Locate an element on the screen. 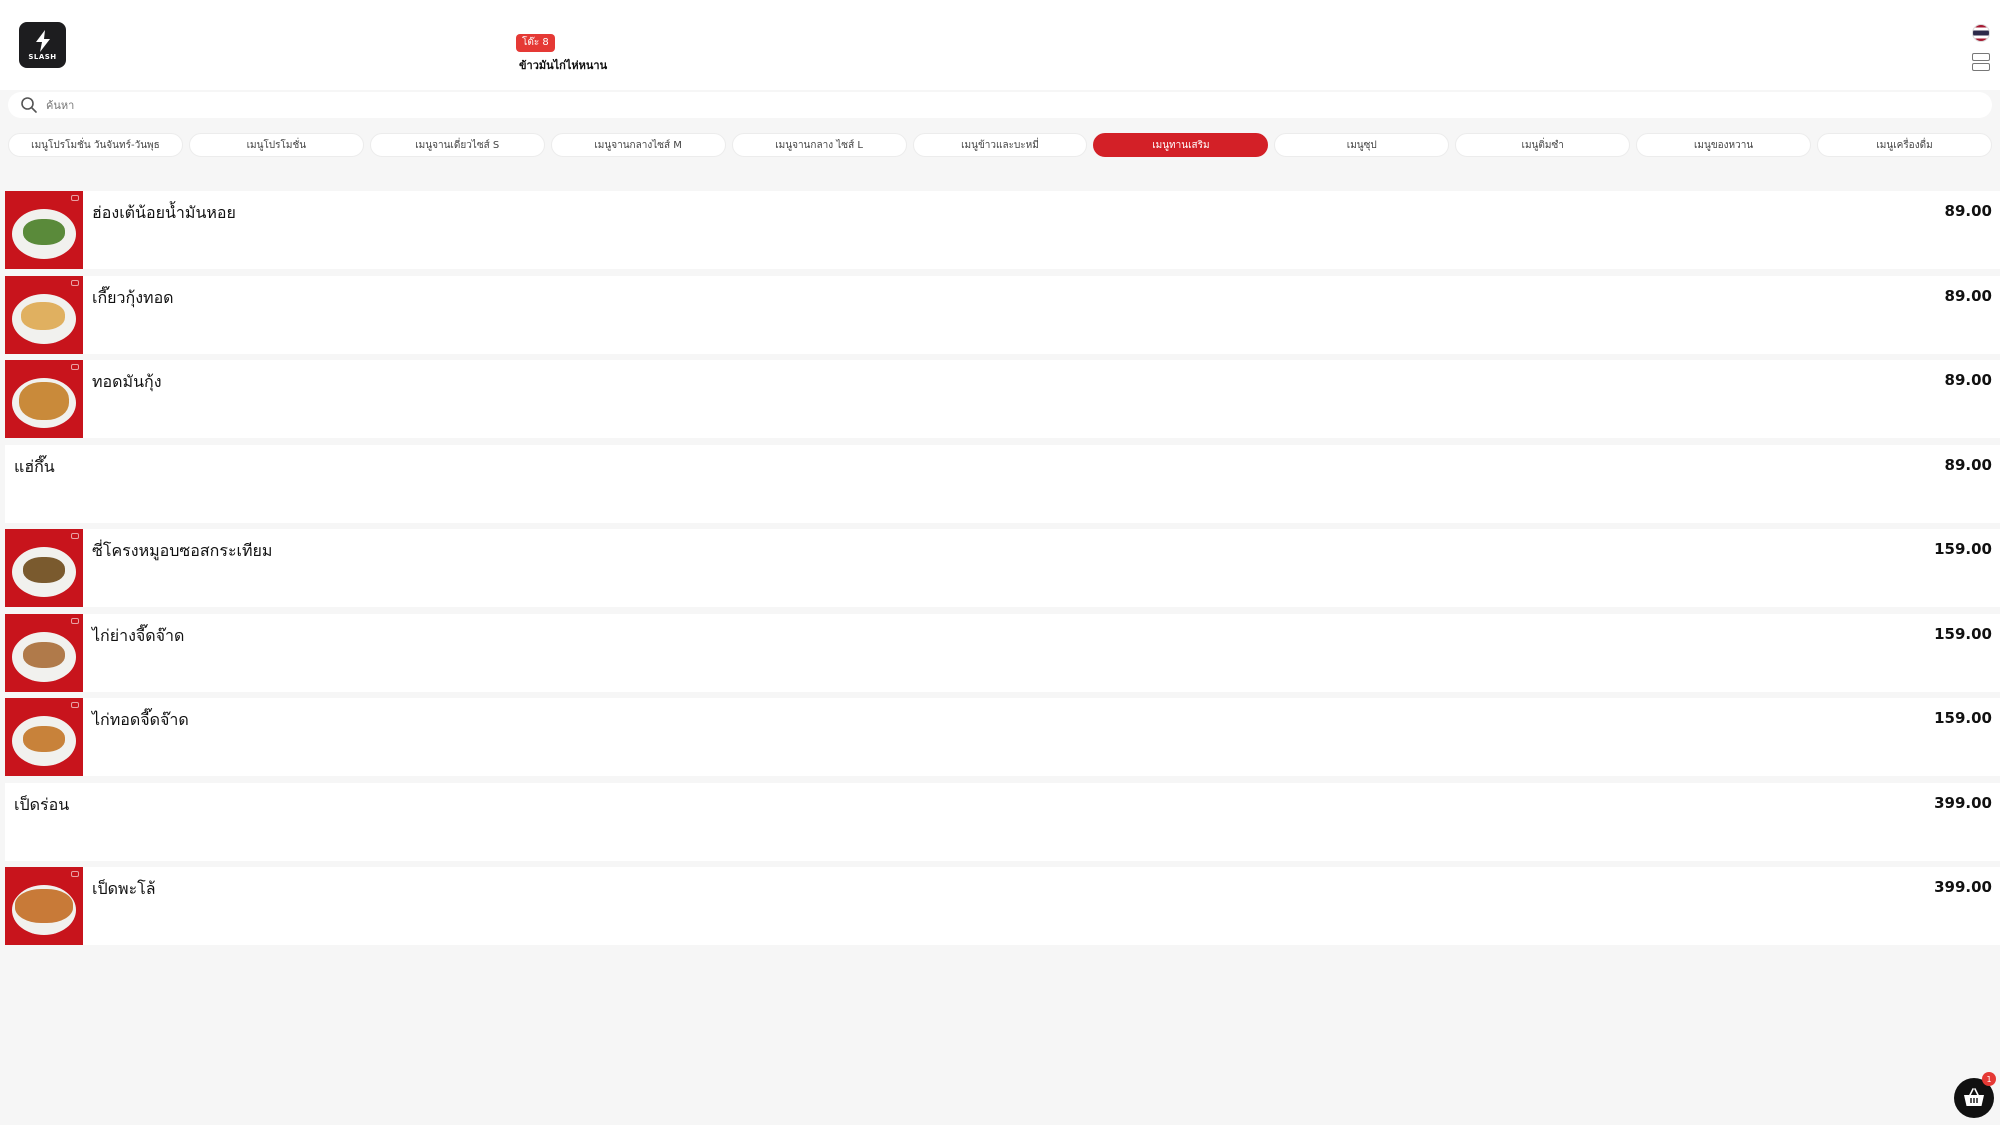  cart-count-badge: 1 is located at coordinates (1989, 1079).